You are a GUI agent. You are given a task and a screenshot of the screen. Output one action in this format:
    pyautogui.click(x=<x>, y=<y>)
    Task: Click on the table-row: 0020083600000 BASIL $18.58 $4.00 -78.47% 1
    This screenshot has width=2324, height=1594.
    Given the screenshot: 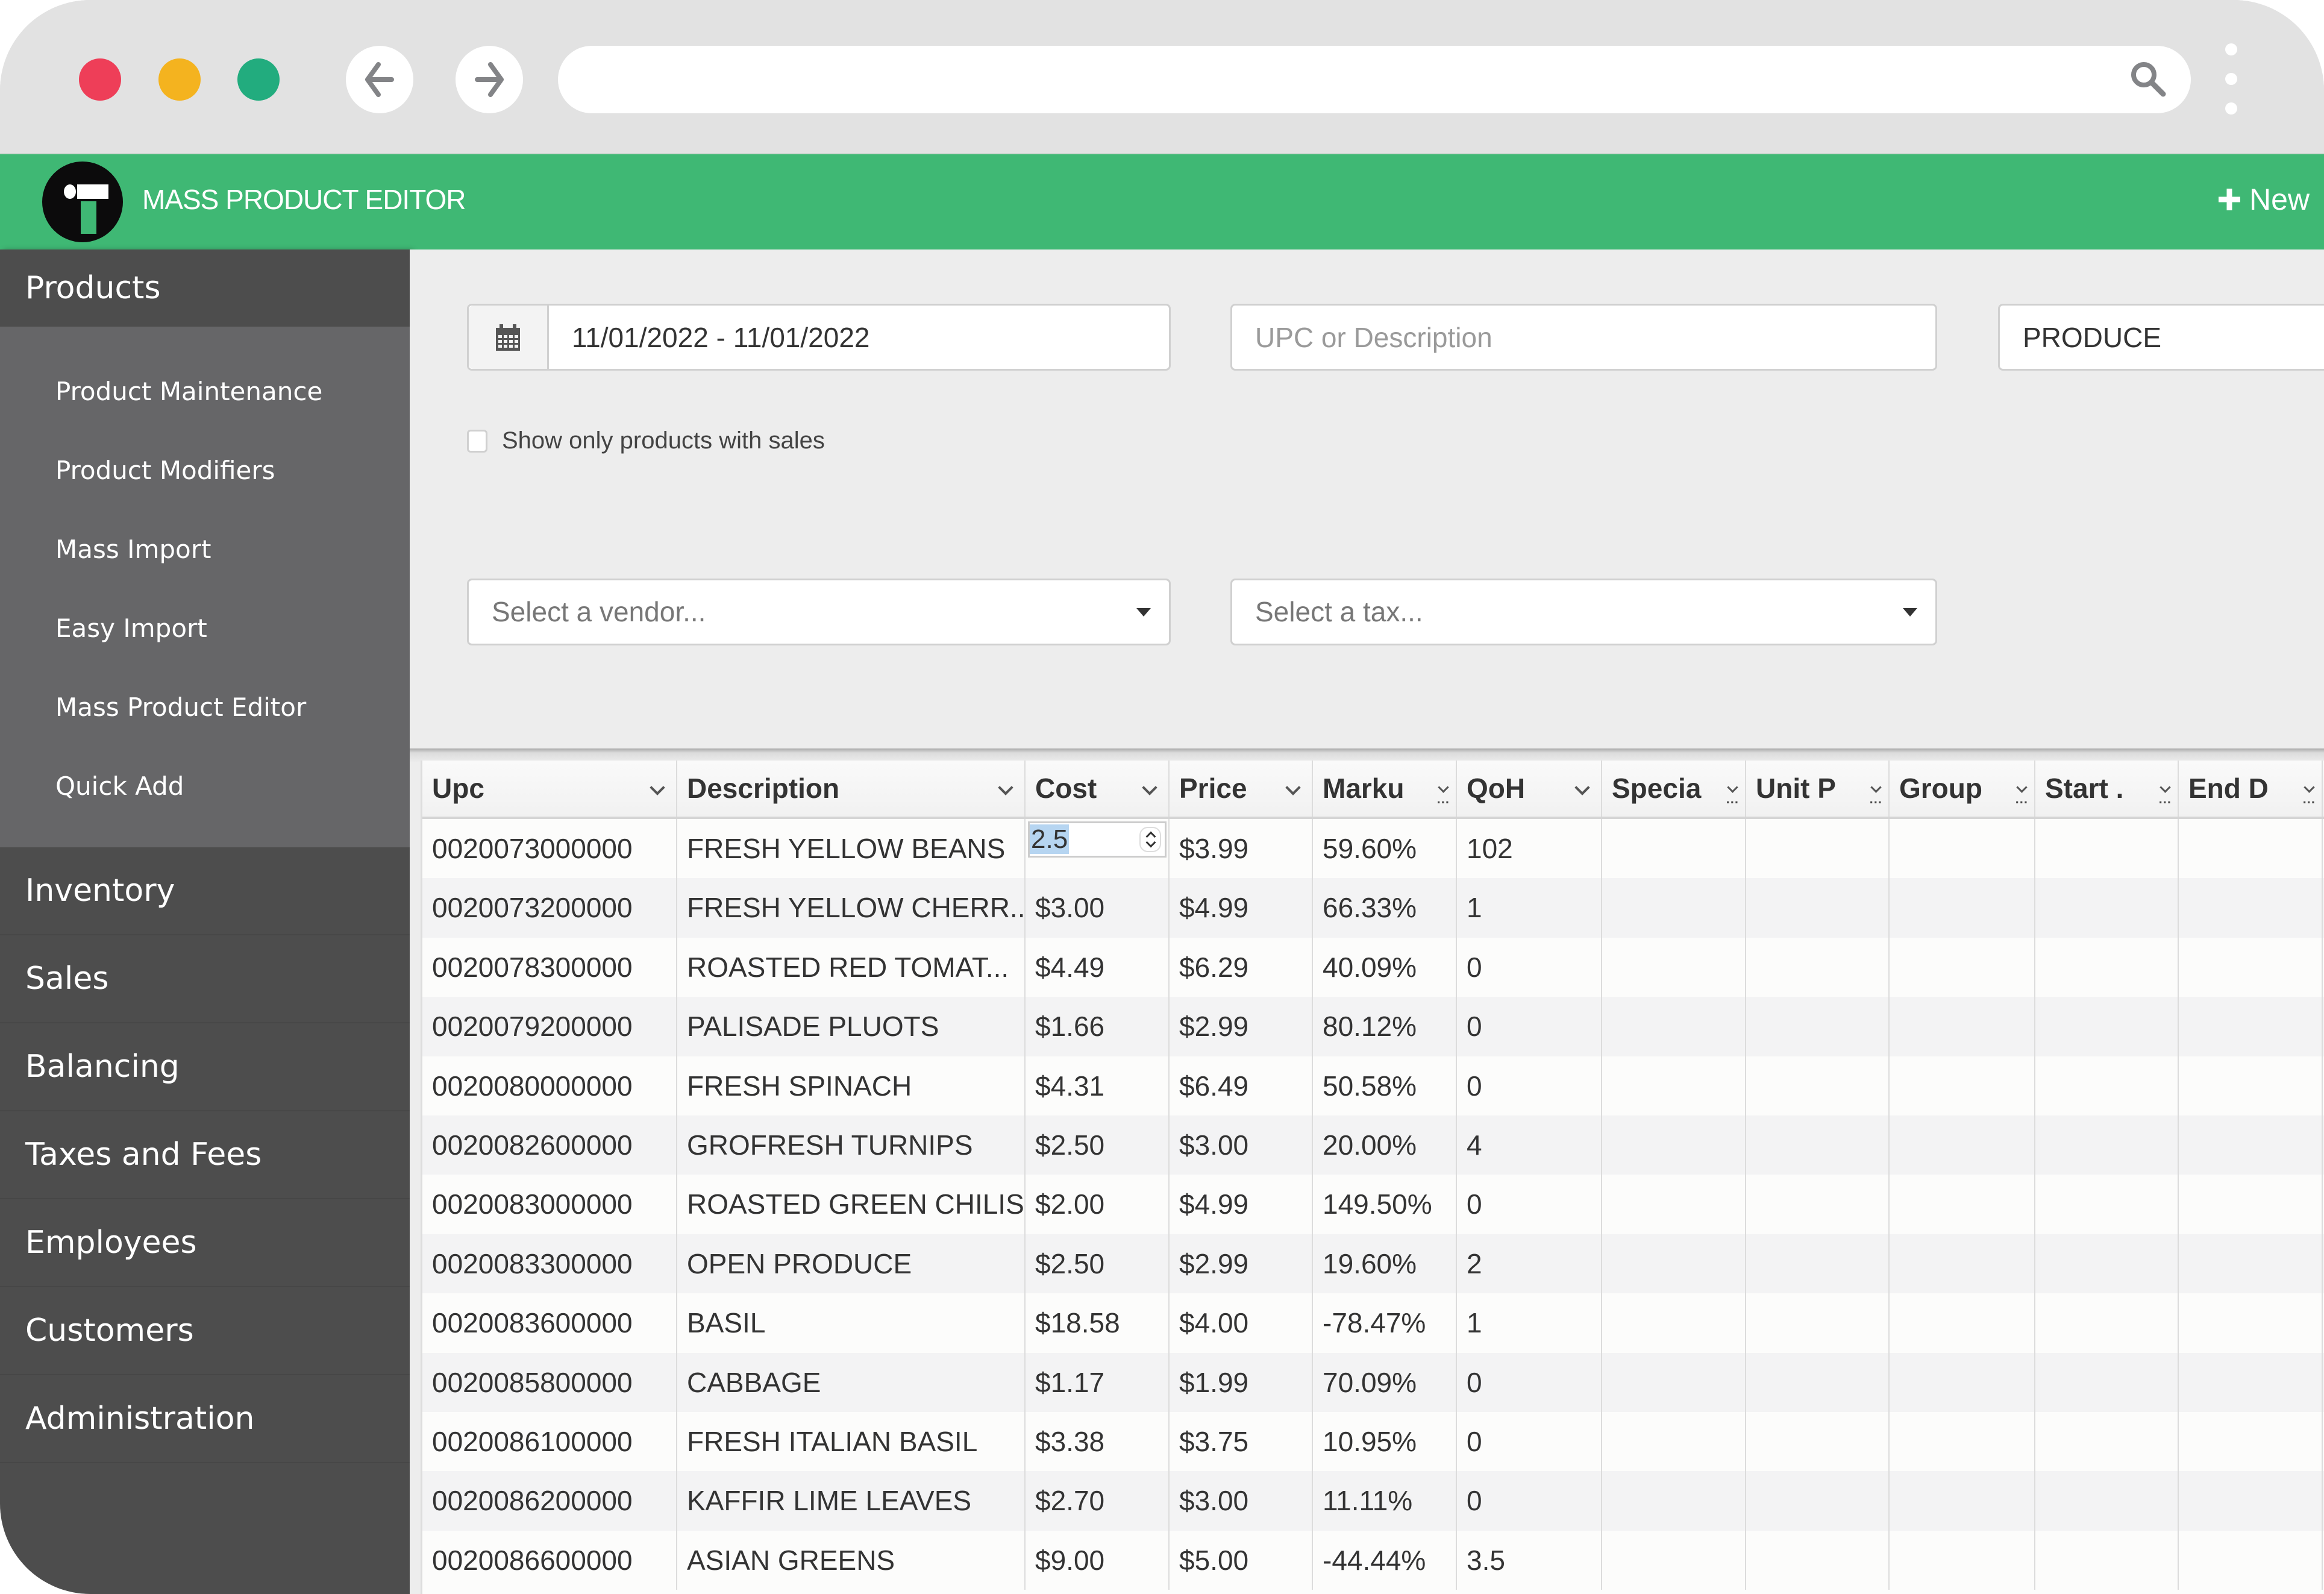 What is the action you would take?
    pyautogui.click(x=1373, y=1323)
    